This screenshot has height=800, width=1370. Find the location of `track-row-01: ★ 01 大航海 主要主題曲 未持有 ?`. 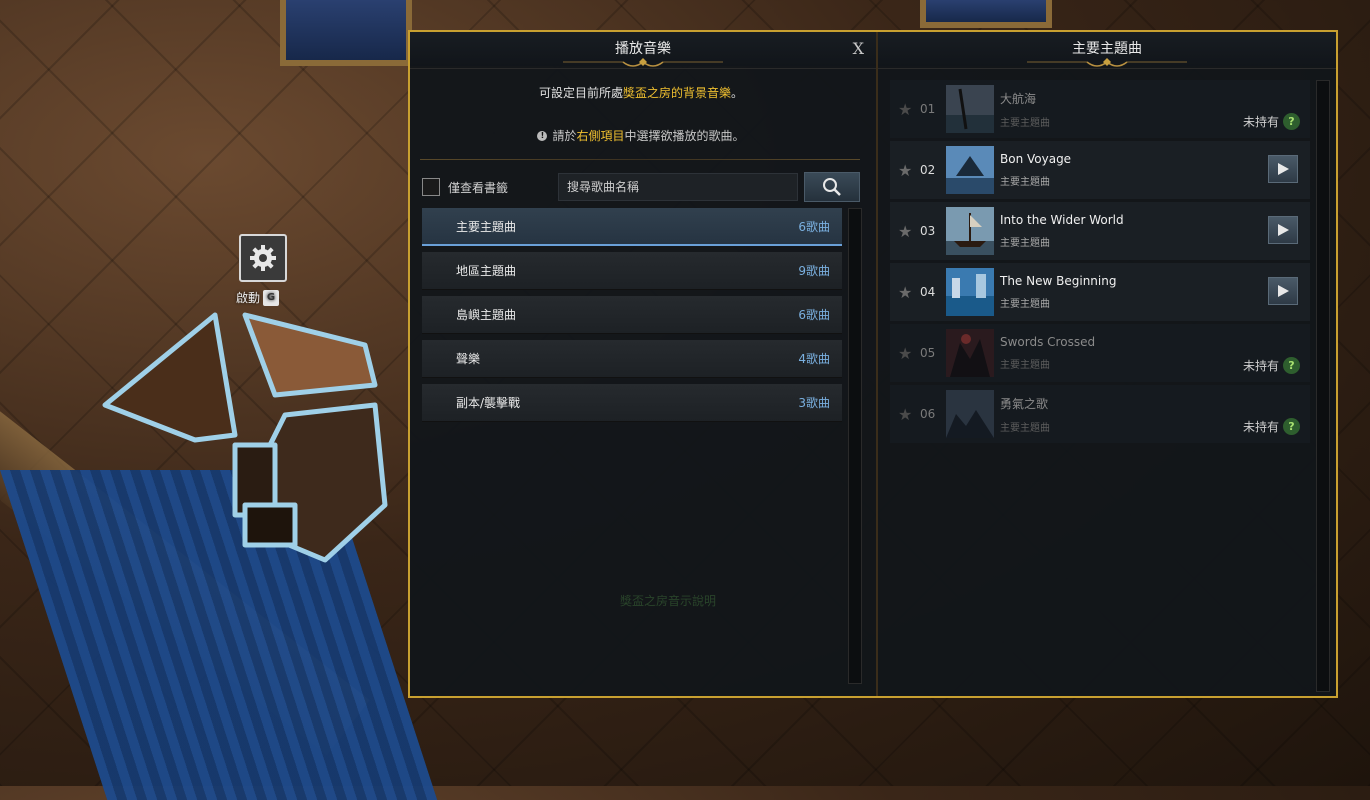

track-row-01: ★ 01 大航海 主要主題曲 未持有 ? is located at coordinates (1100, 109).